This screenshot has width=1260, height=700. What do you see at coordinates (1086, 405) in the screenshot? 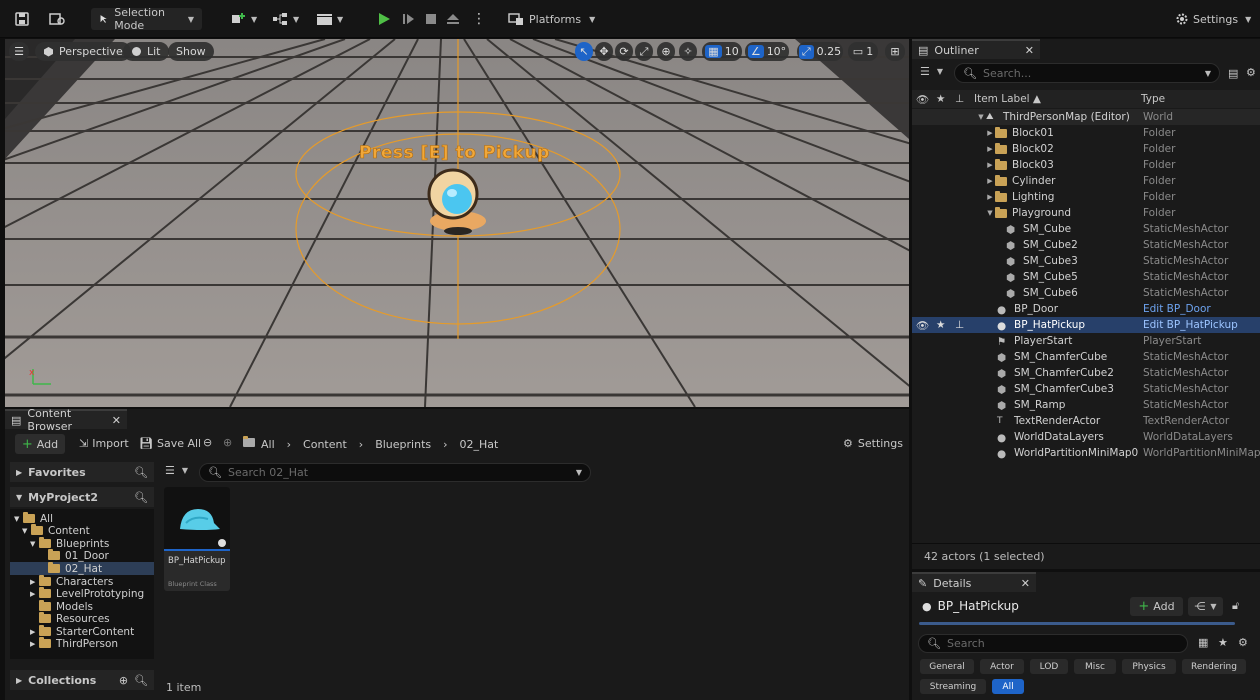
I see `outliner-row-actor: ⬢ SM_Ramp StaticMeshActor` at bounding box center [1086, 405].